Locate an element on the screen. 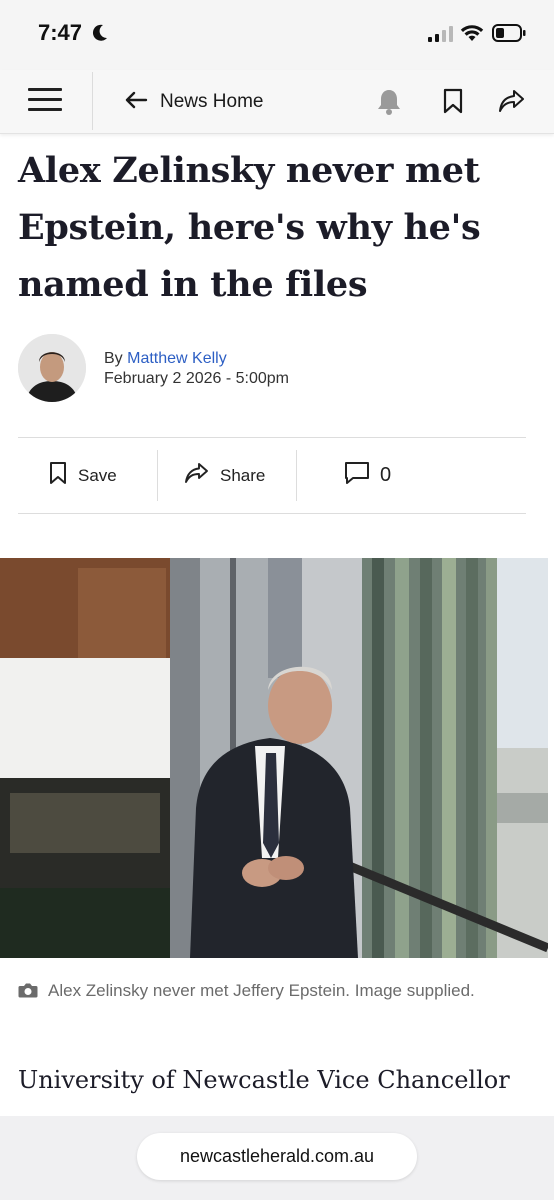  comment-count: 0 is located at coordinates (386, 475).